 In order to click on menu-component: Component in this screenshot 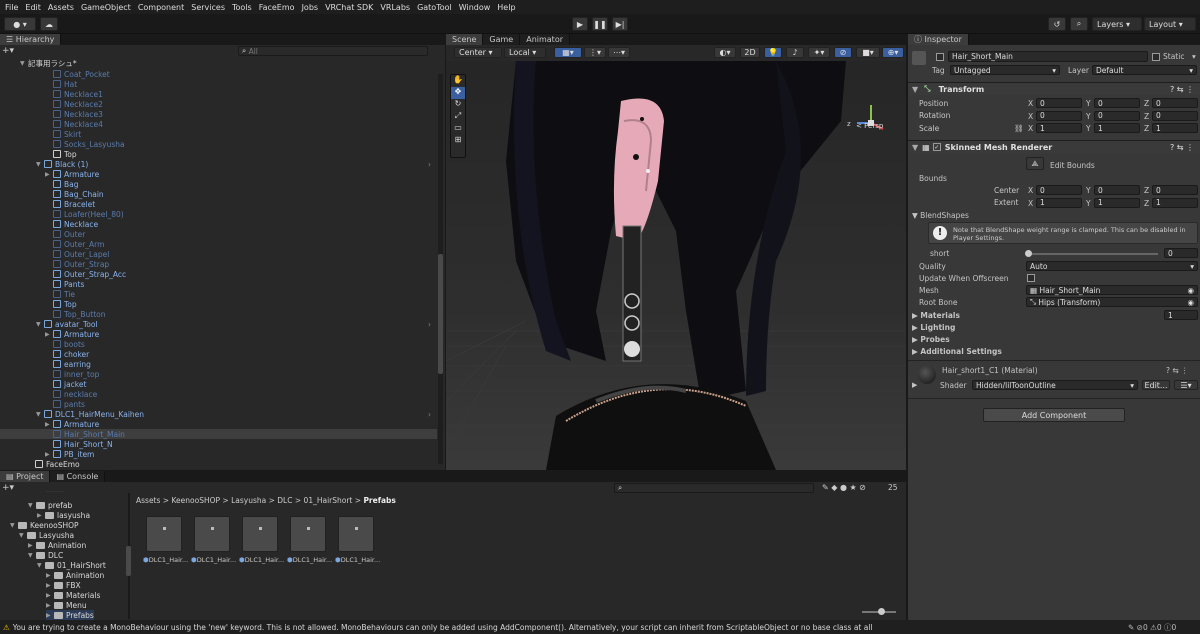, I will do `click(161, 7)`.